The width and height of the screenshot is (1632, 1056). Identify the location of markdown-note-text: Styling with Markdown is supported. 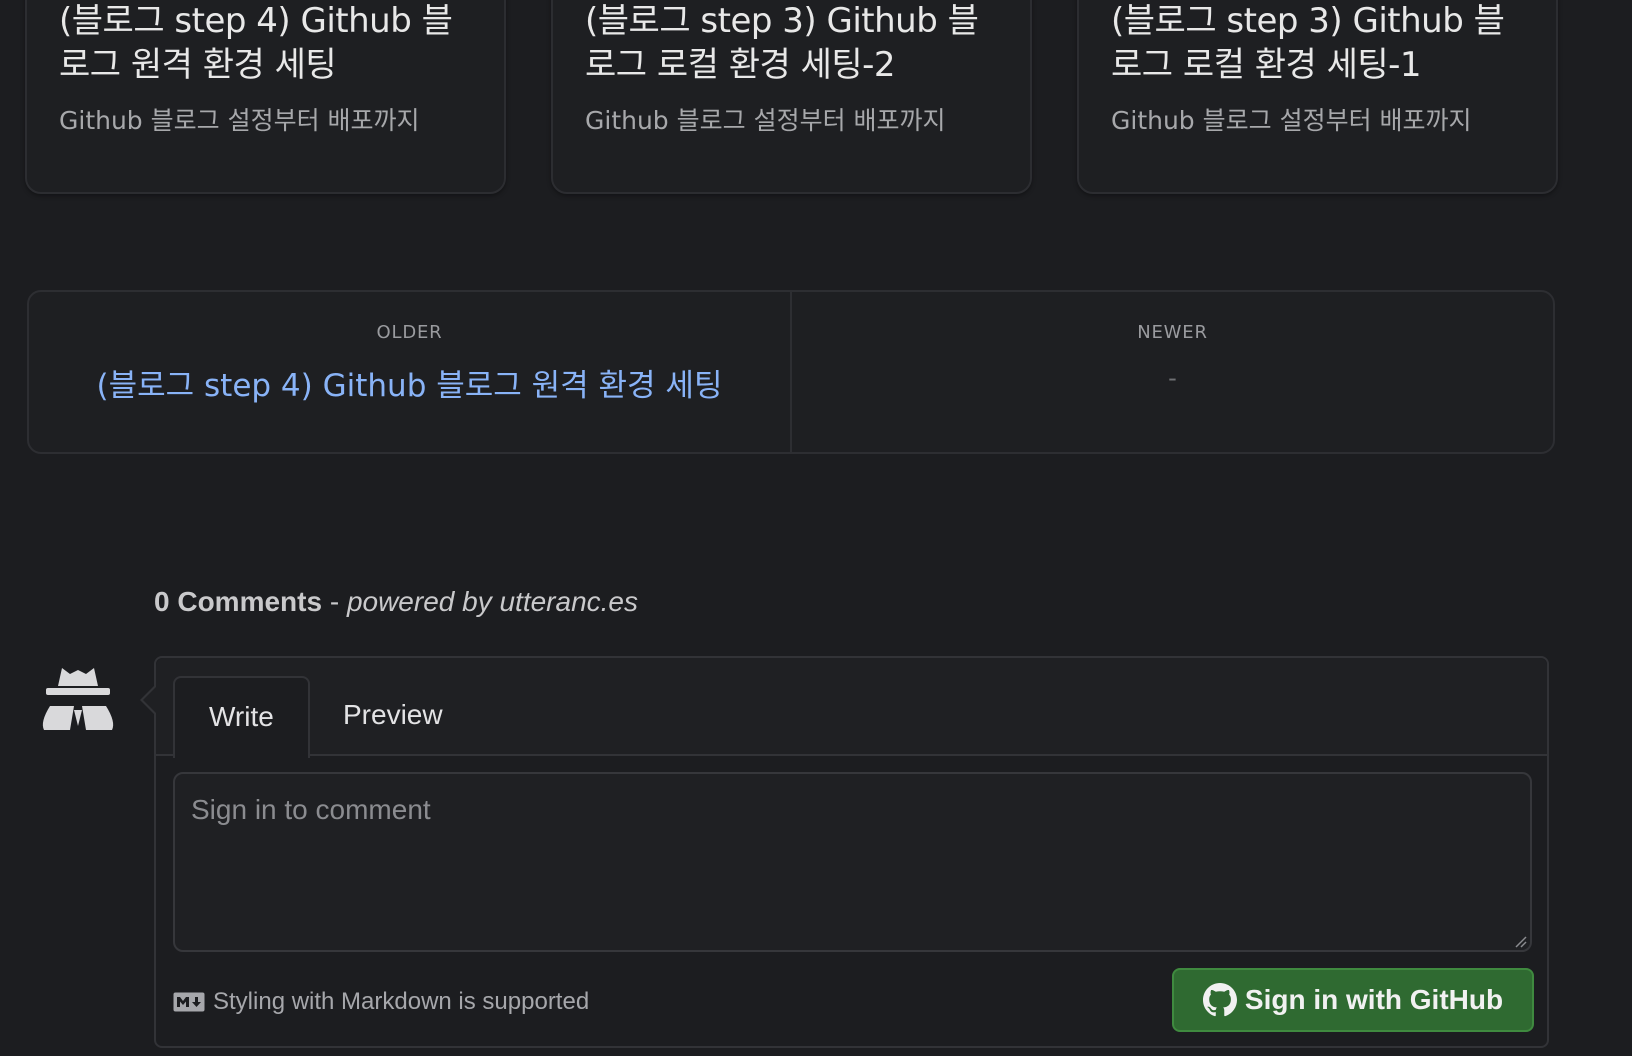
(401, 1001).